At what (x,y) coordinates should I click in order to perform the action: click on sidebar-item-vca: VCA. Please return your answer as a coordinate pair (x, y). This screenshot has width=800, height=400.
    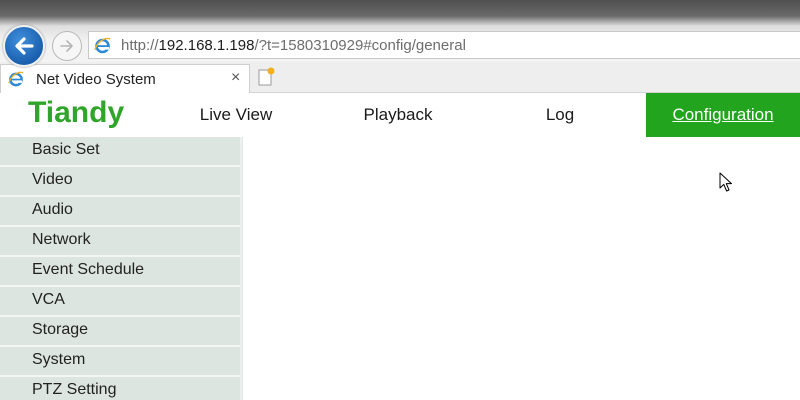
    Looking at the image, I should click on (120, 302).